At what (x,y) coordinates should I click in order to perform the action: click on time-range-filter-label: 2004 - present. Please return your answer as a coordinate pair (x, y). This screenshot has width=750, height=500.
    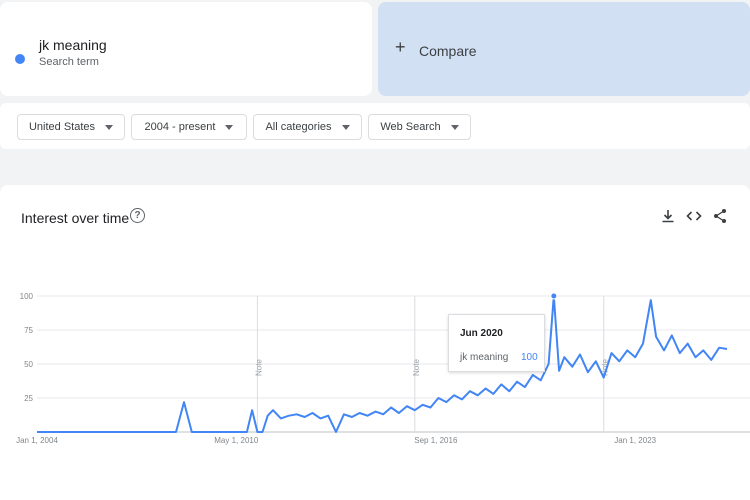
    Looking at the image, I should click on (180, 127).